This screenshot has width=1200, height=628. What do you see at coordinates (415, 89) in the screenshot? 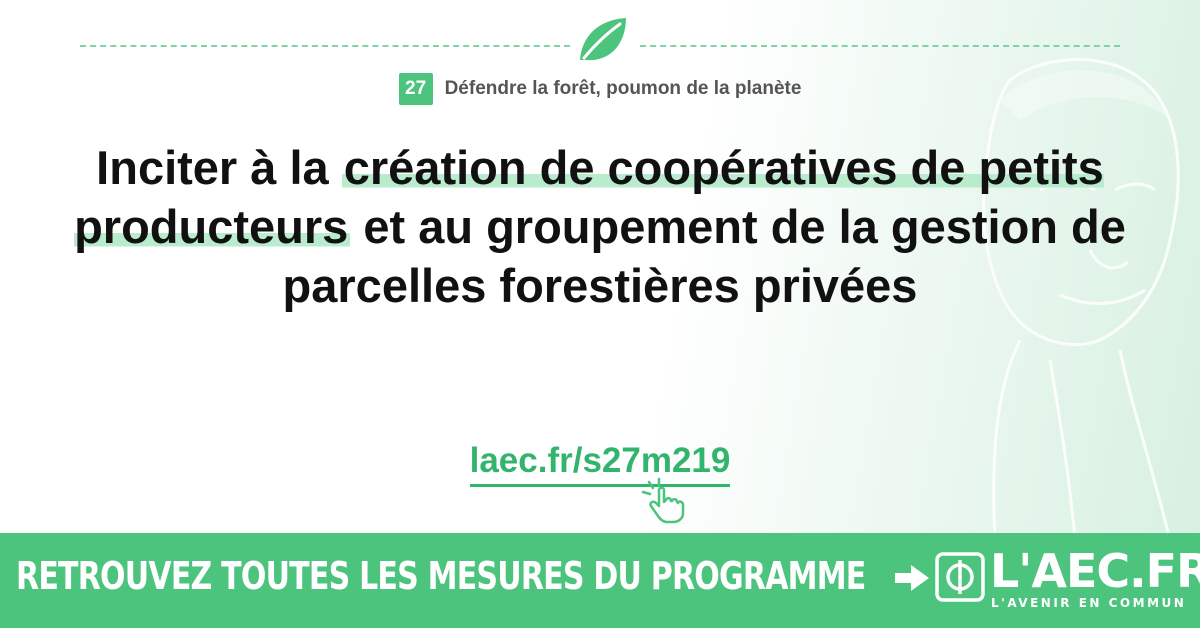
I see `chapter-number-badge: 27` at bounding box center [415, 89].